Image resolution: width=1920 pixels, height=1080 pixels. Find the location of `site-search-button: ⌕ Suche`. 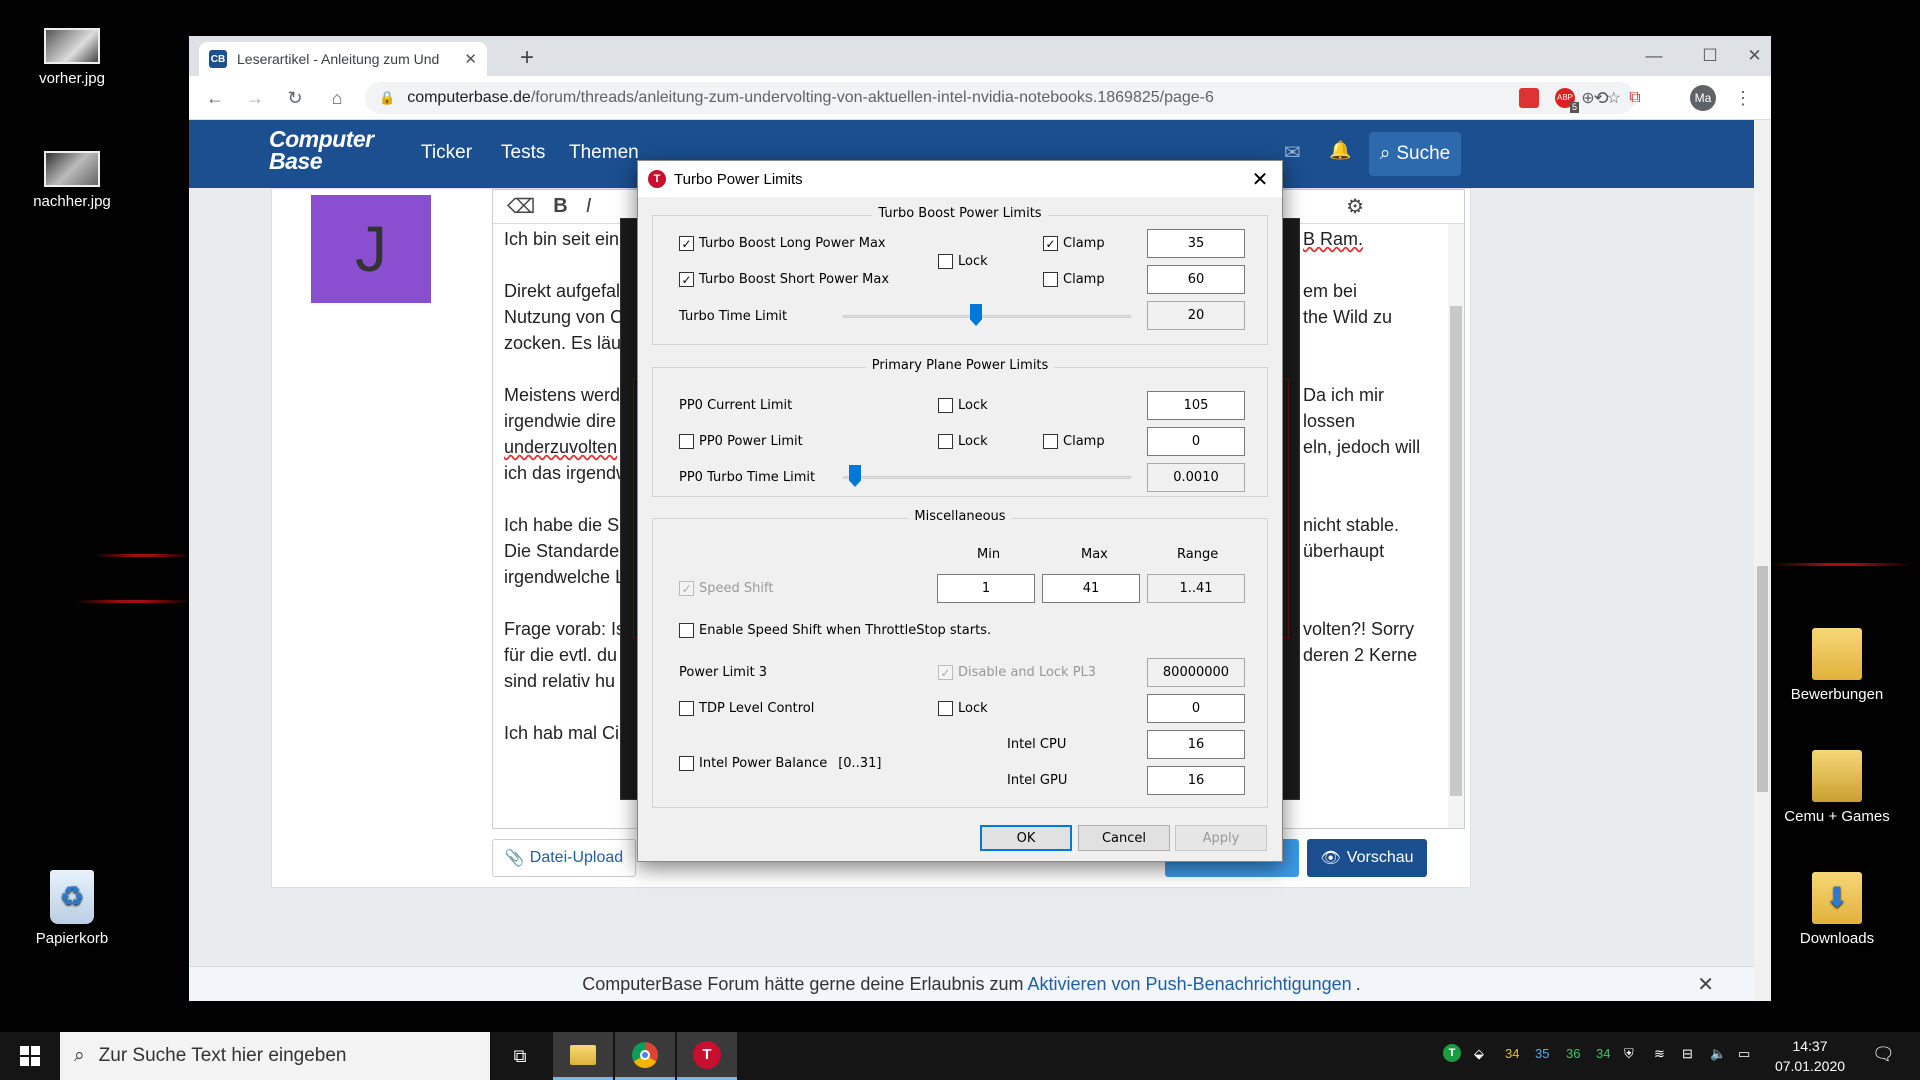

site-search-button: ⌕ Suche is located at coordinates (1415, 154).